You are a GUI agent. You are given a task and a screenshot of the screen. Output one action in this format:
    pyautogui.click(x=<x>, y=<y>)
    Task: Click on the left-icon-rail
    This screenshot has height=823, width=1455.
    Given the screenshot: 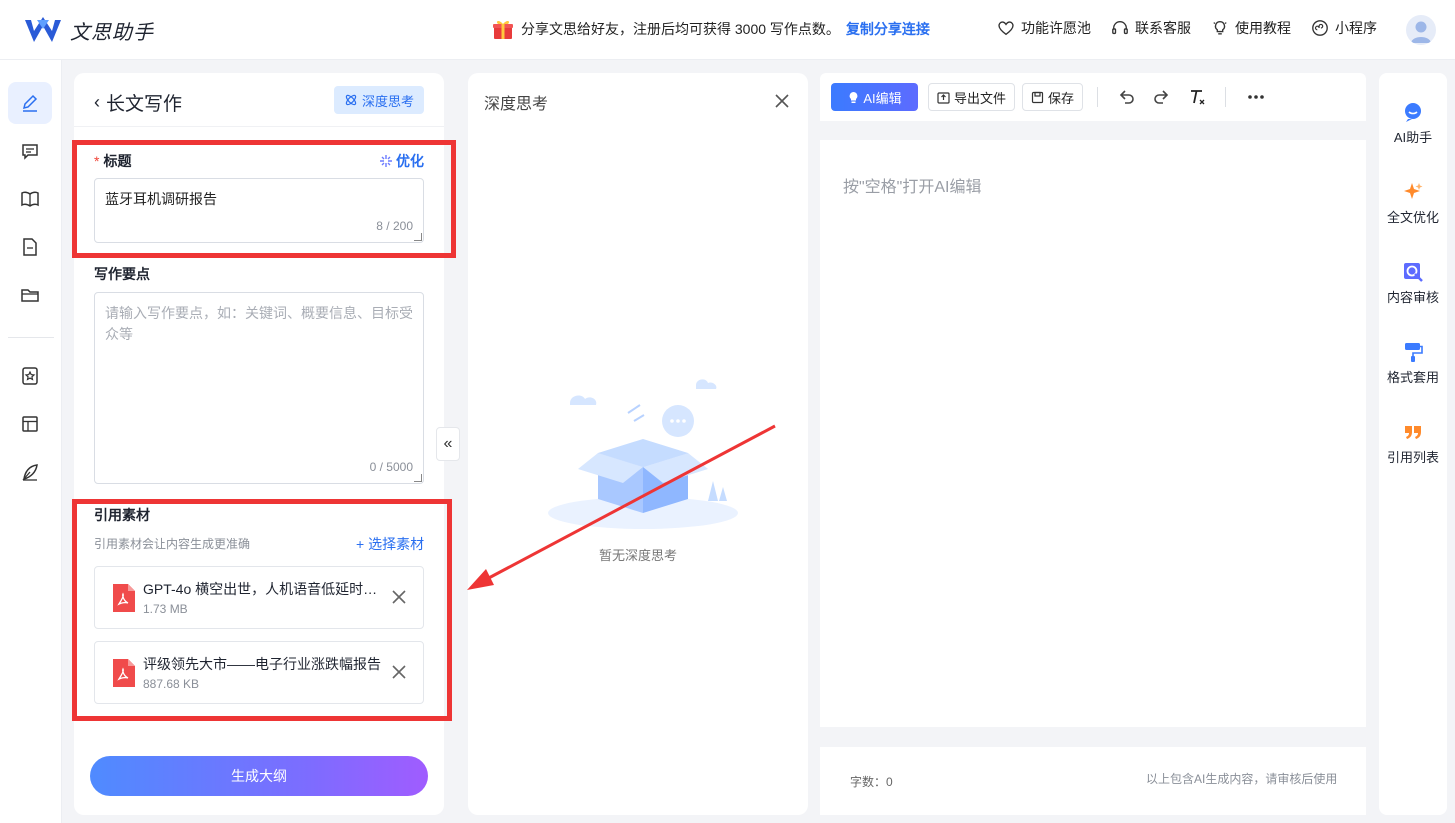 What is the action you would take?
    pyautogui.click(x=31, y=441)
    